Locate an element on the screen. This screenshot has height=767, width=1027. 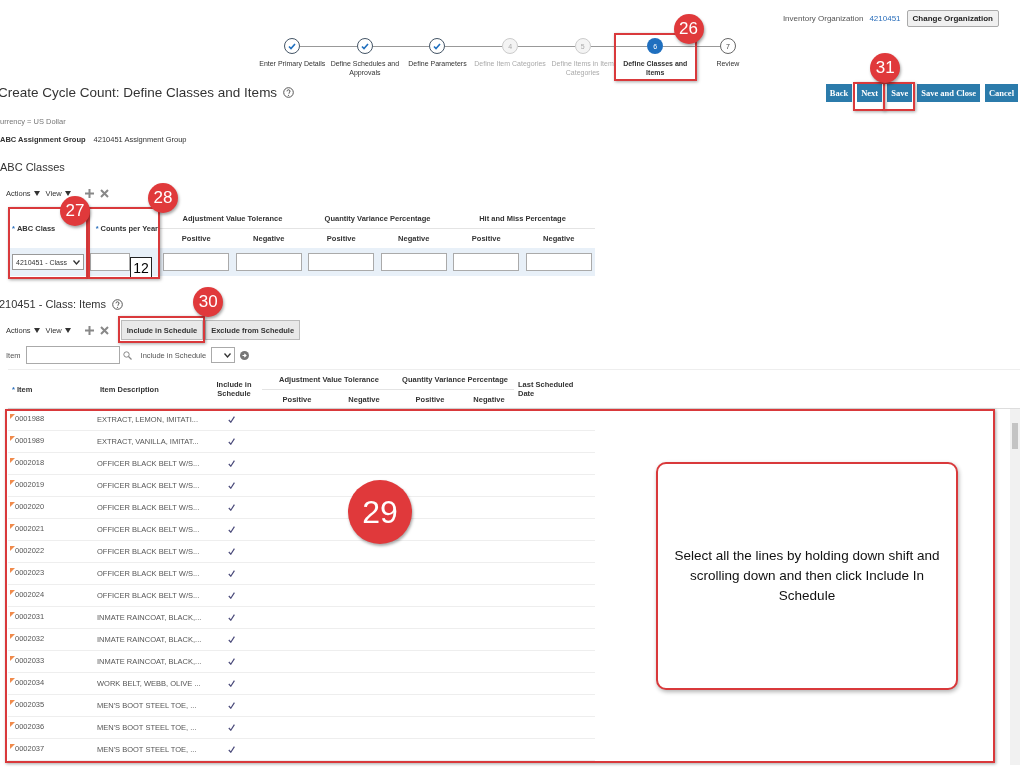
step-number-badge: 31 is located at coordinates (885, 67).